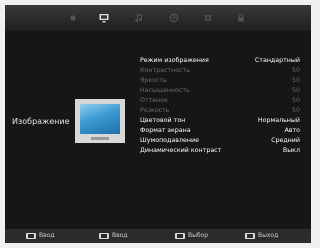 The image size is (320, 248). What do you see at coordinates (277, 60) in the screenshot?
I see `menu-item-value: Стандартный` at bounding box center [277, 60].